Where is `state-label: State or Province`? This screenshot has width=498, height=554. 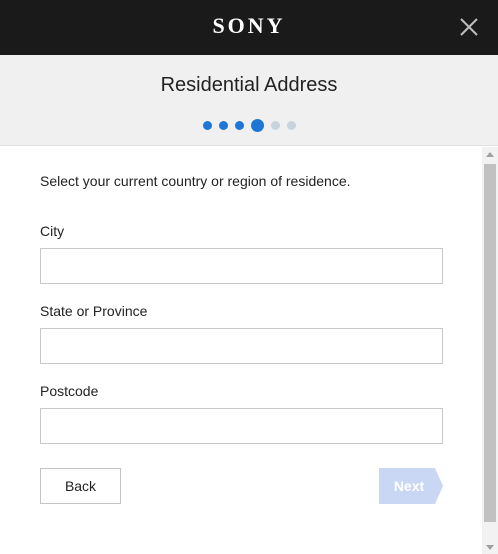
state-label: State or Province is located at coordinates (94, 311).